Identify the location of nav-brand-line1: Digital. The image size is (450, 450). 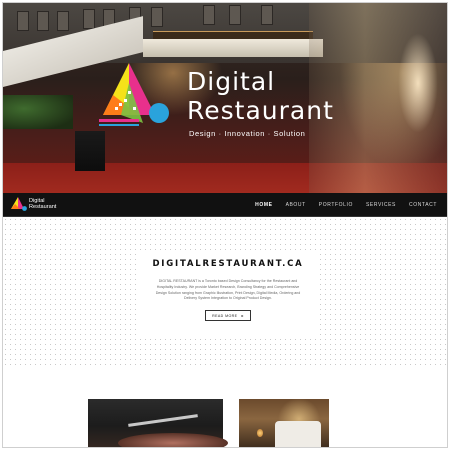
(37, 201).